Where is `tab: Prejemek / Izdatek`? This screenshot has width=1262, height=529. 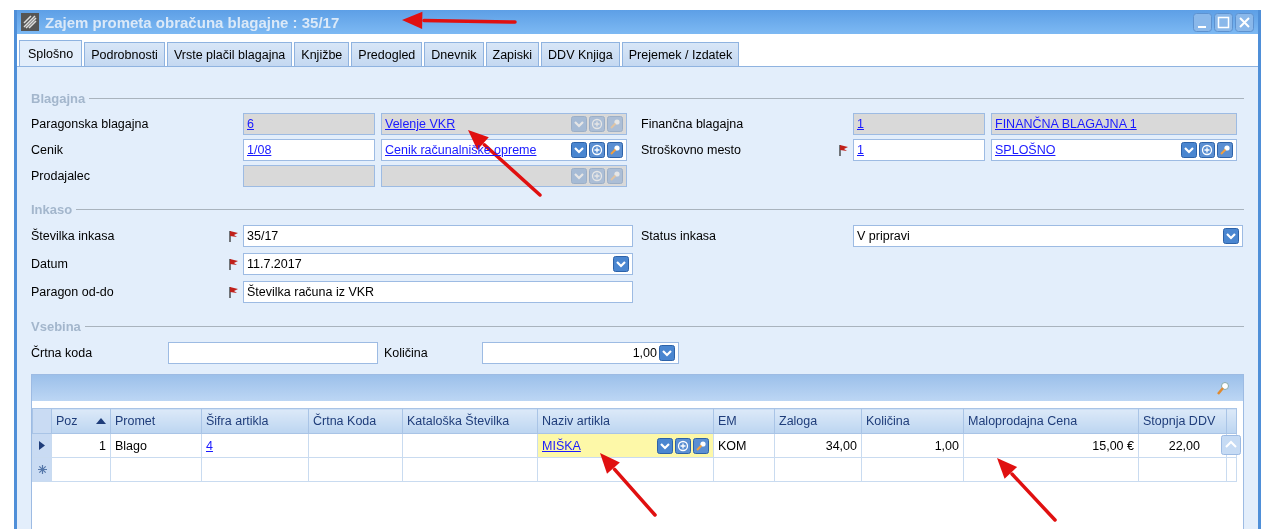
tab: Prejemek / Izdatek is located at coordinates (680, 54).